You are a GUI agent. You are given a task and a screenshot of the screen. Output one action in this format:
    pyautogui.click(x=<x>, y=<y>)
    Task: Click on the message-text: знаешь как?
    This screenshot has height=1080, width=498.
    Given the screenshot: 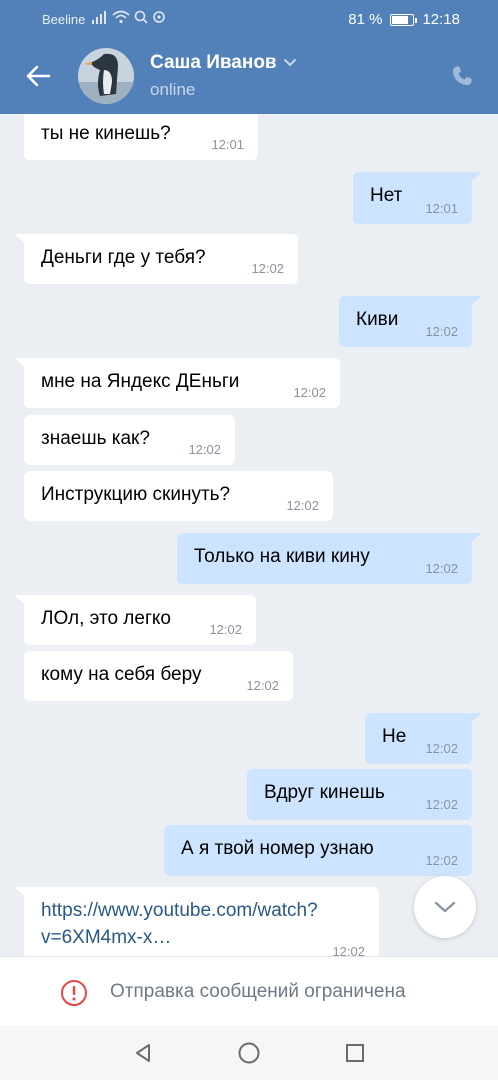 What is the action you would take?
    pyautogui.click(x=95, y=438)
    